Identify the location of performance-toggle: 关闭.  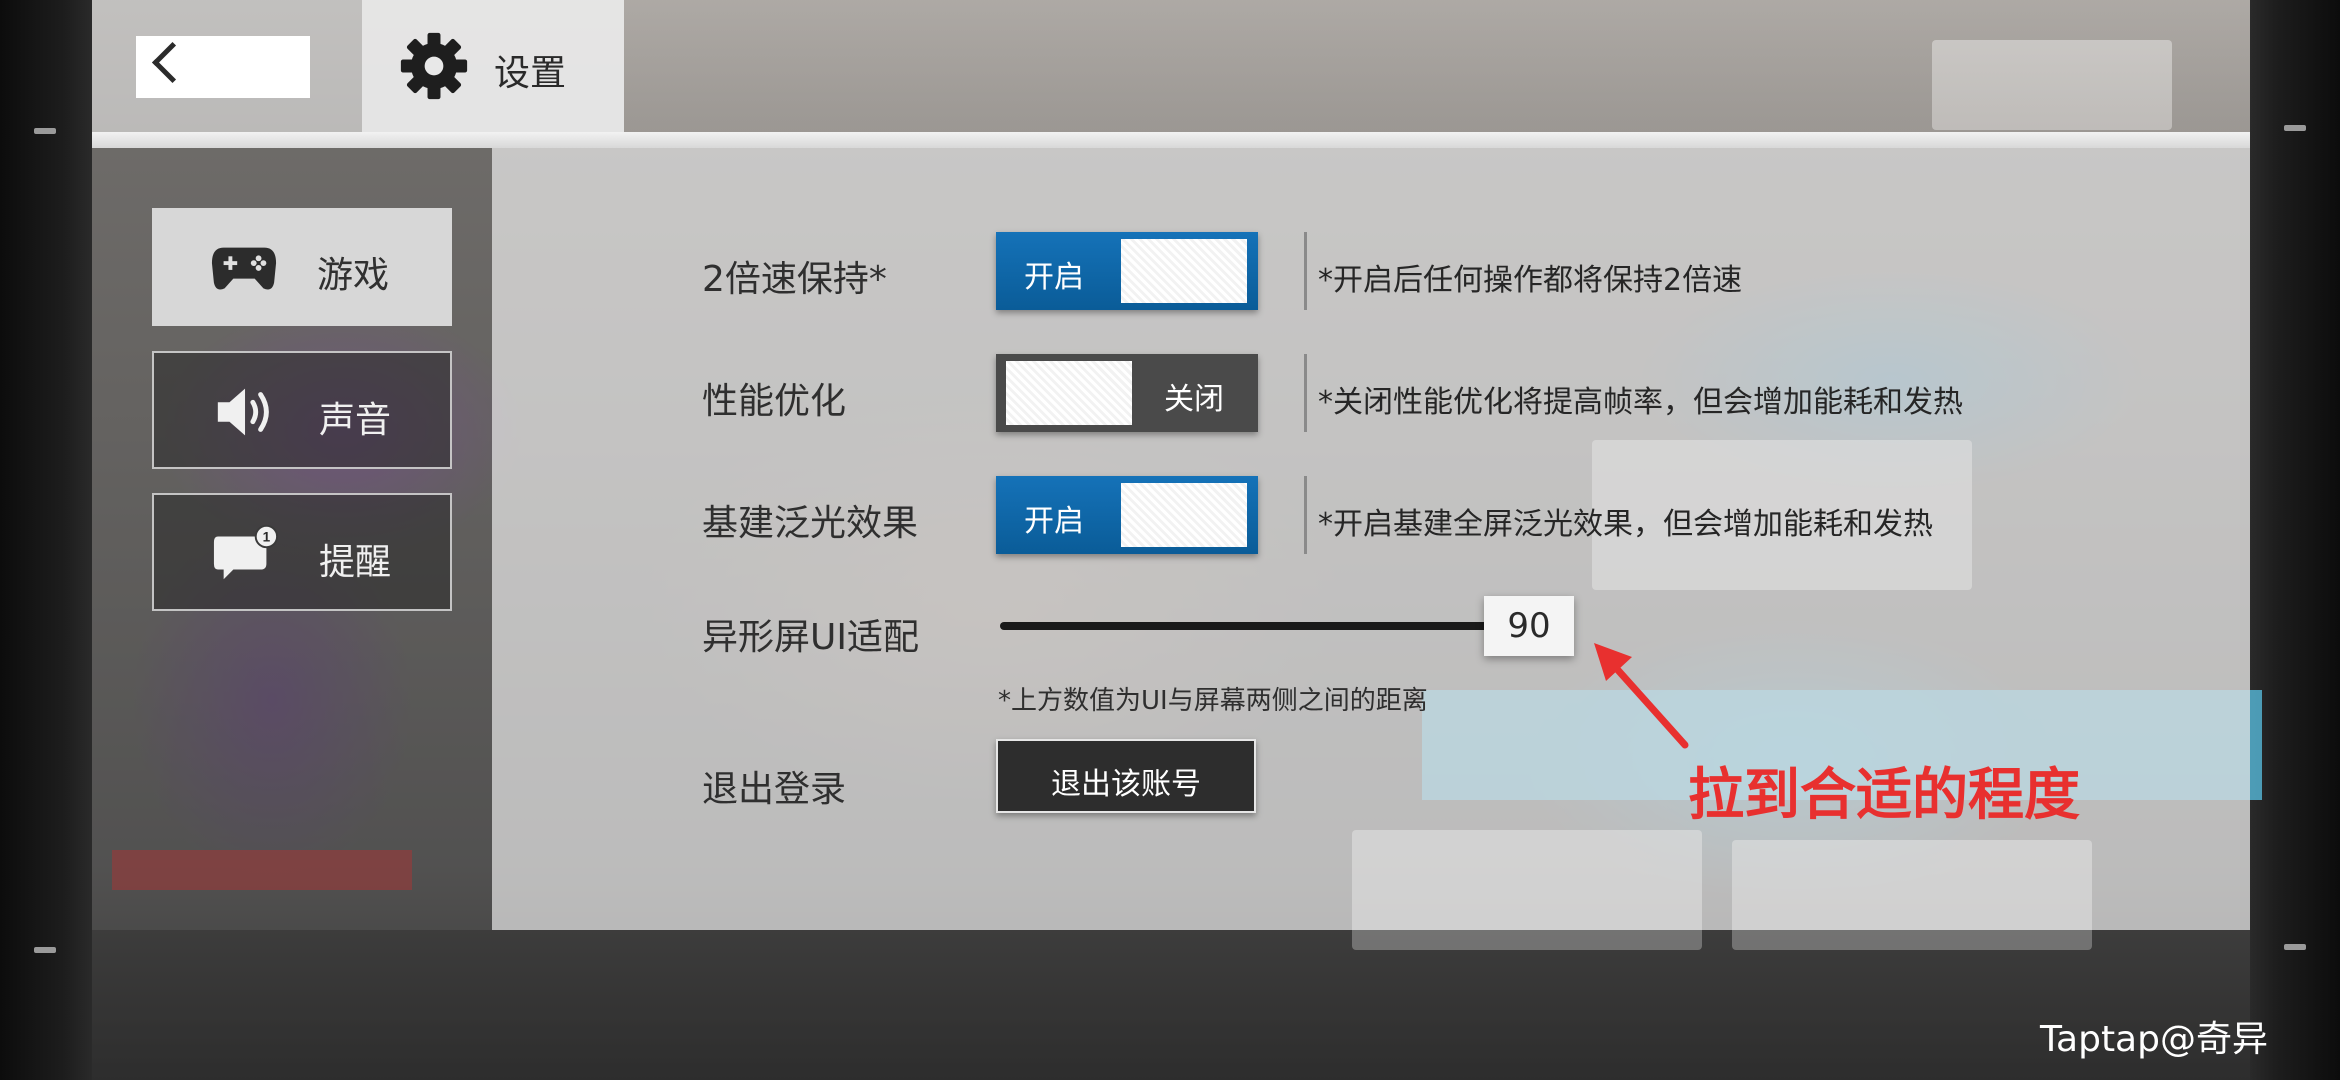
(1127, 393).